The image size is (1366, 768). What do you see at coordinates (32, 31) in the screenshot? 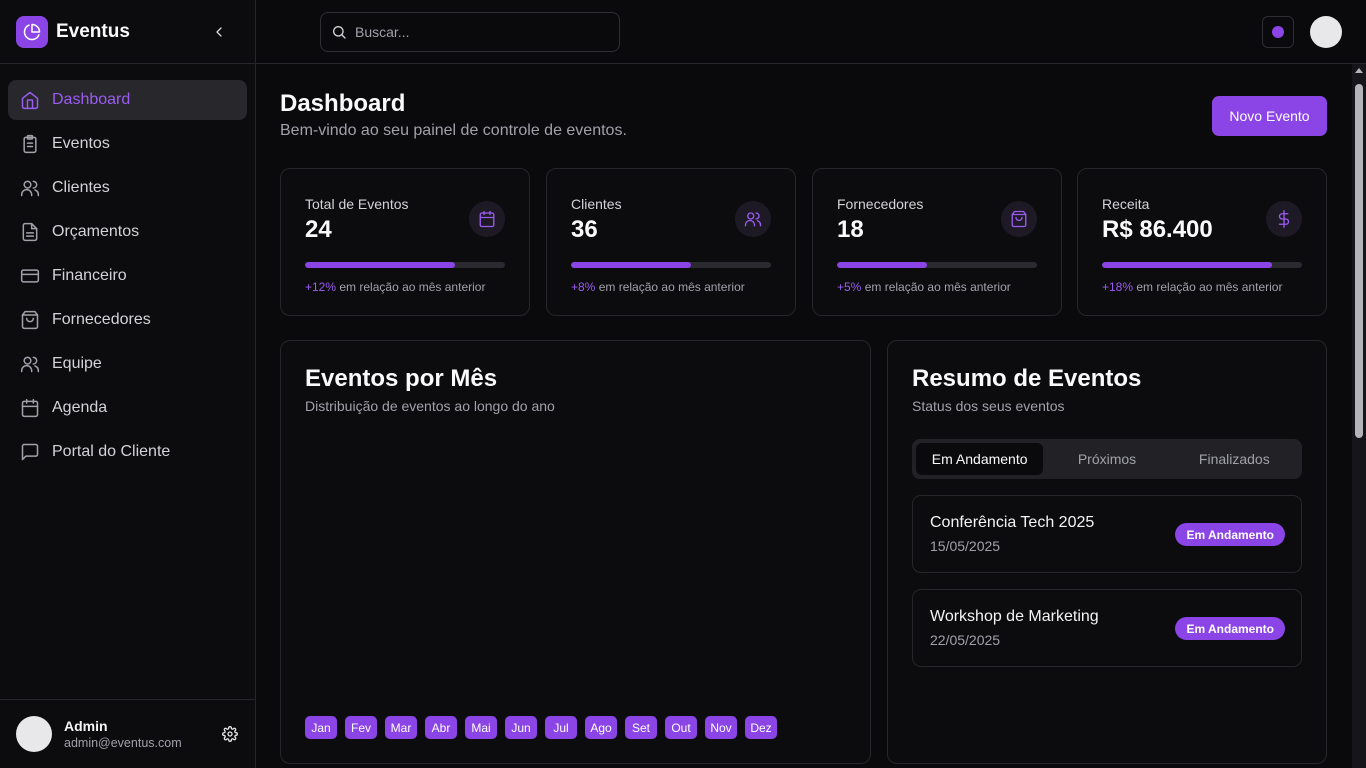
I see `logo-icon` at bounding box center [32, 31].